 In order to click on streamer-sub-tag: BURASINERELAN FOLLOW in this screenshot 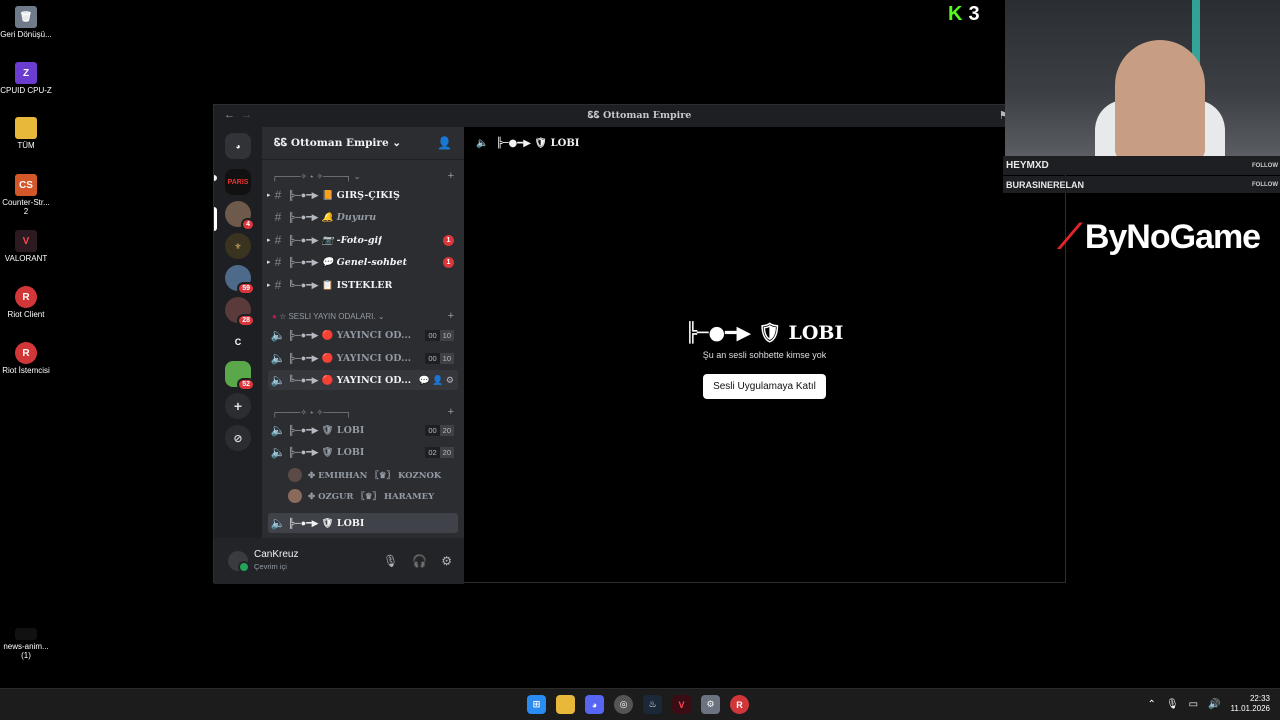, I will do `click(1141, 184)`.